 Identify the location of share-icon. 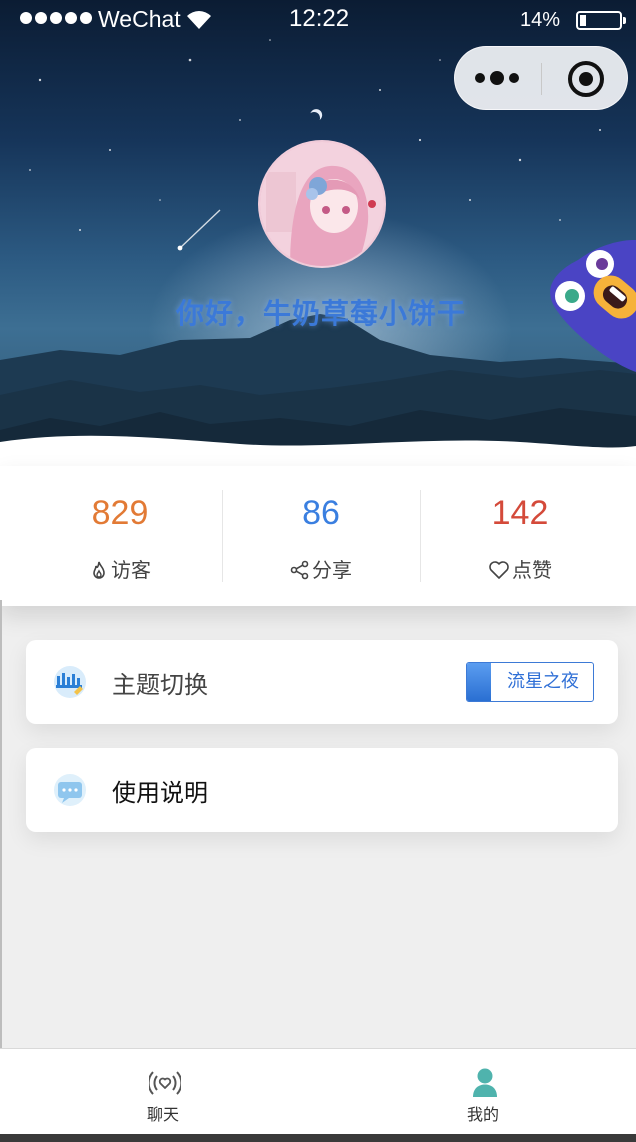
(299, 570).